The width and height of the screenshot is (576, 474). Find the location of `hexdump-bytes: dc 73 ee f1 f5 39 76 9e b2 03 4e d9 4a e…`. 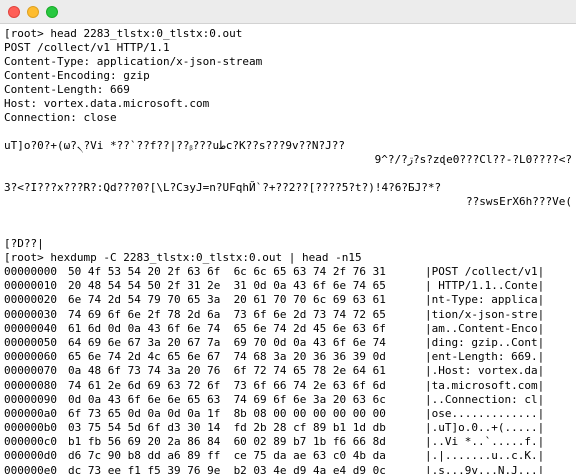

hexdump-bytes: dc 73 ee f1 f5 39 76 9e b2 03 4e d9 4a e… is located at coordinates (227, 468).